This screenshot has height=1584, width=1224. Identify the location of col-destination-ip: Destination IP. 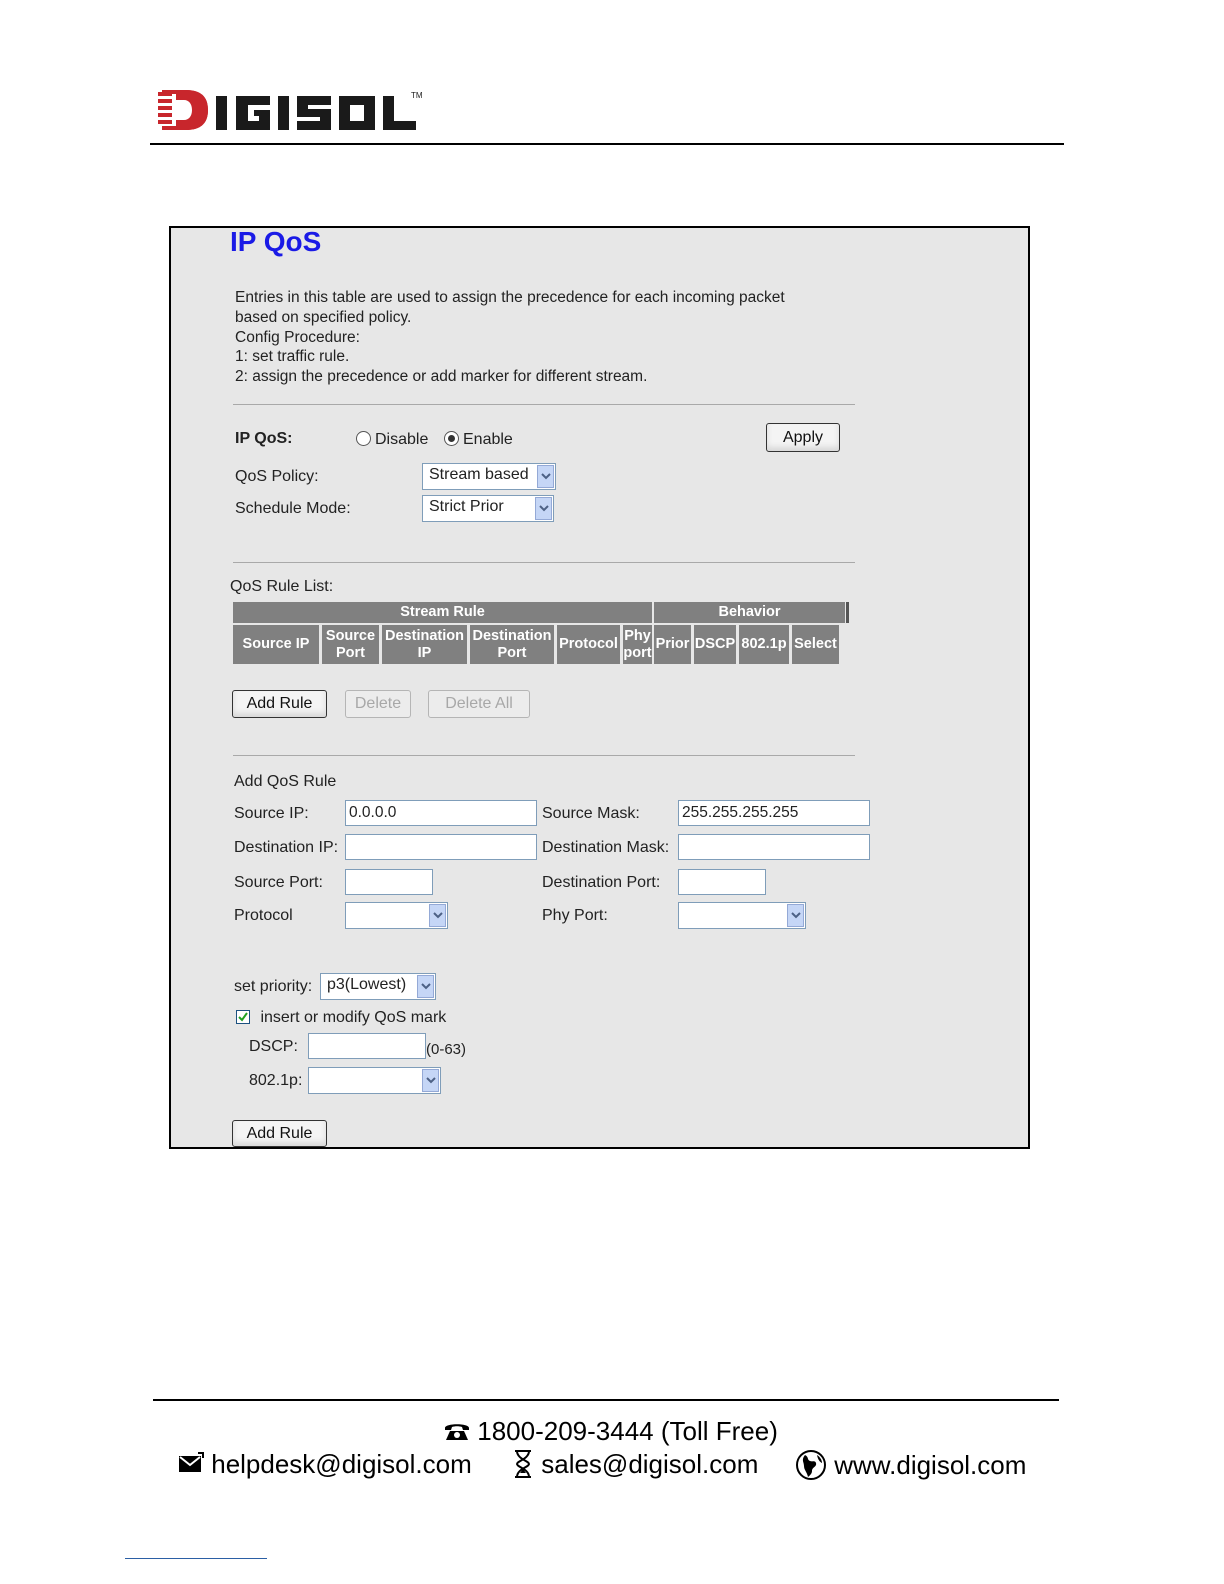
(424, 644).